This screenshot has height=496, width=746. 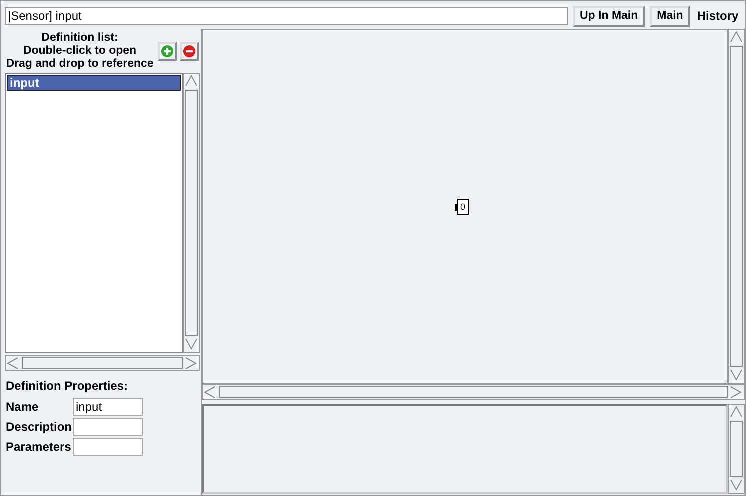 I want to click on plus-icon, so click(x=167, y=51).